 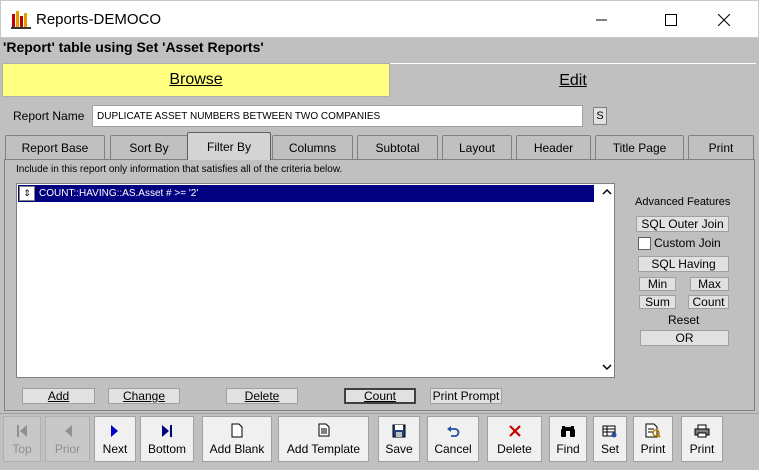 What do you see at coordinates (553, 147) in the screenshot?
I see `tab-header: Header` at bounding box center [553, 147].